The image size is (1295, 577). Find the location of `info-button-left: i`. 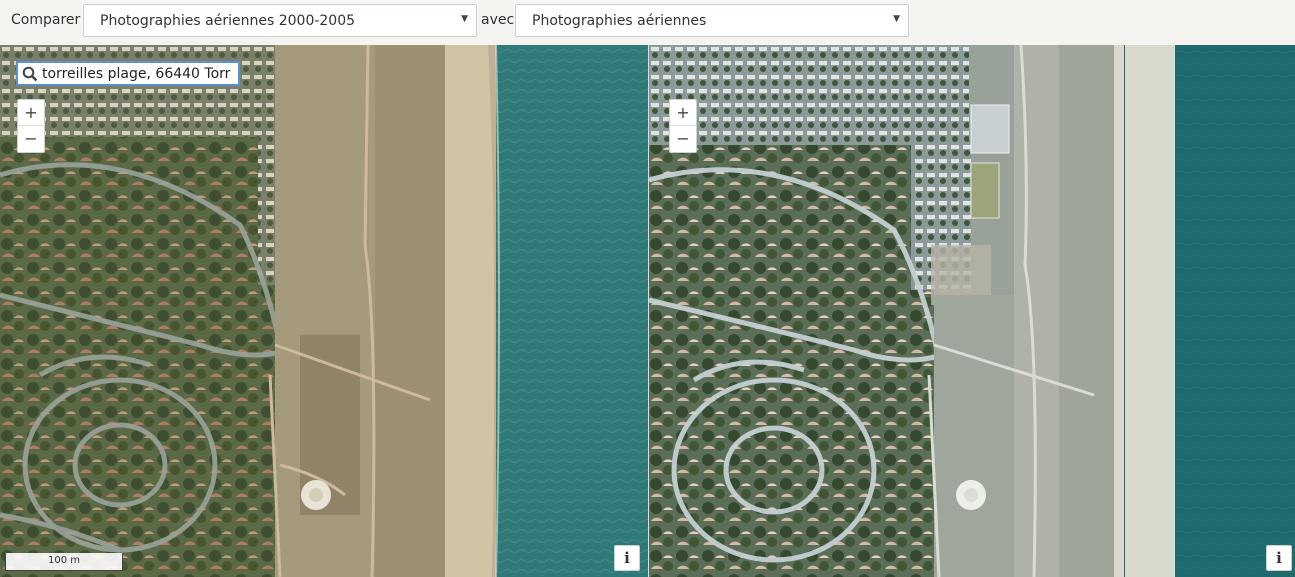

info-button-left: i is located at coordinates (627, 558).